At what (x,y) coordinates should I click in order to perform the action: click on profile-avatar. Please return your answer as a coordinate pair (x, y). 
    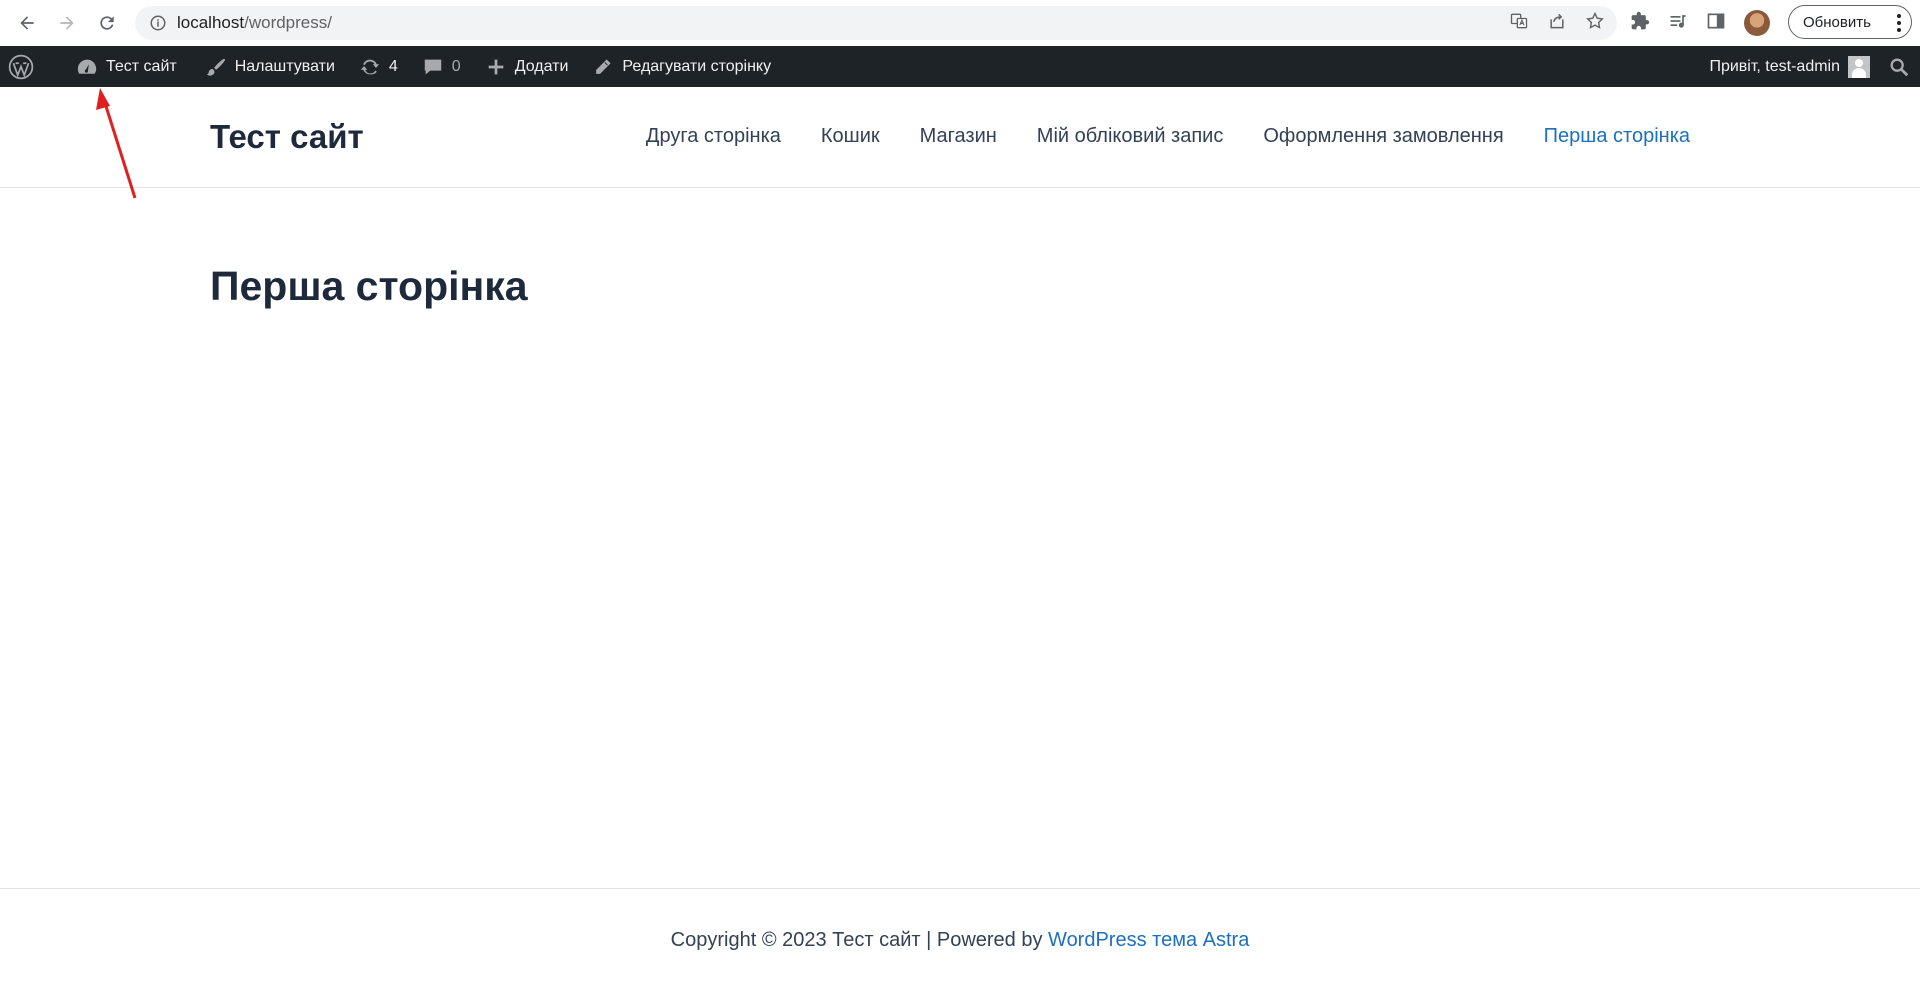
    Looking at the image, I should click on (1757, 23).